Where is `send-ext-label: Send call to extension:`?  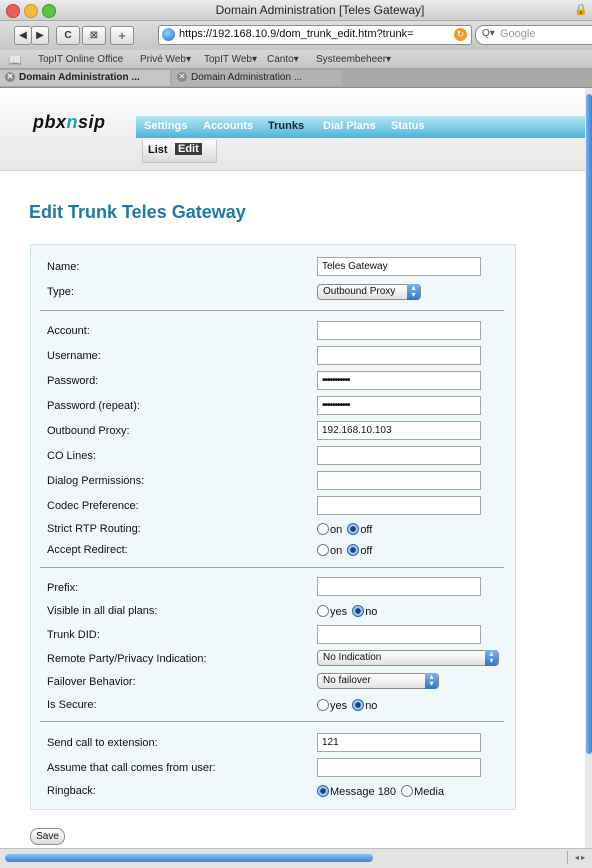
send-ext-label: Send call to extension: is located at coordinates (102, 743).